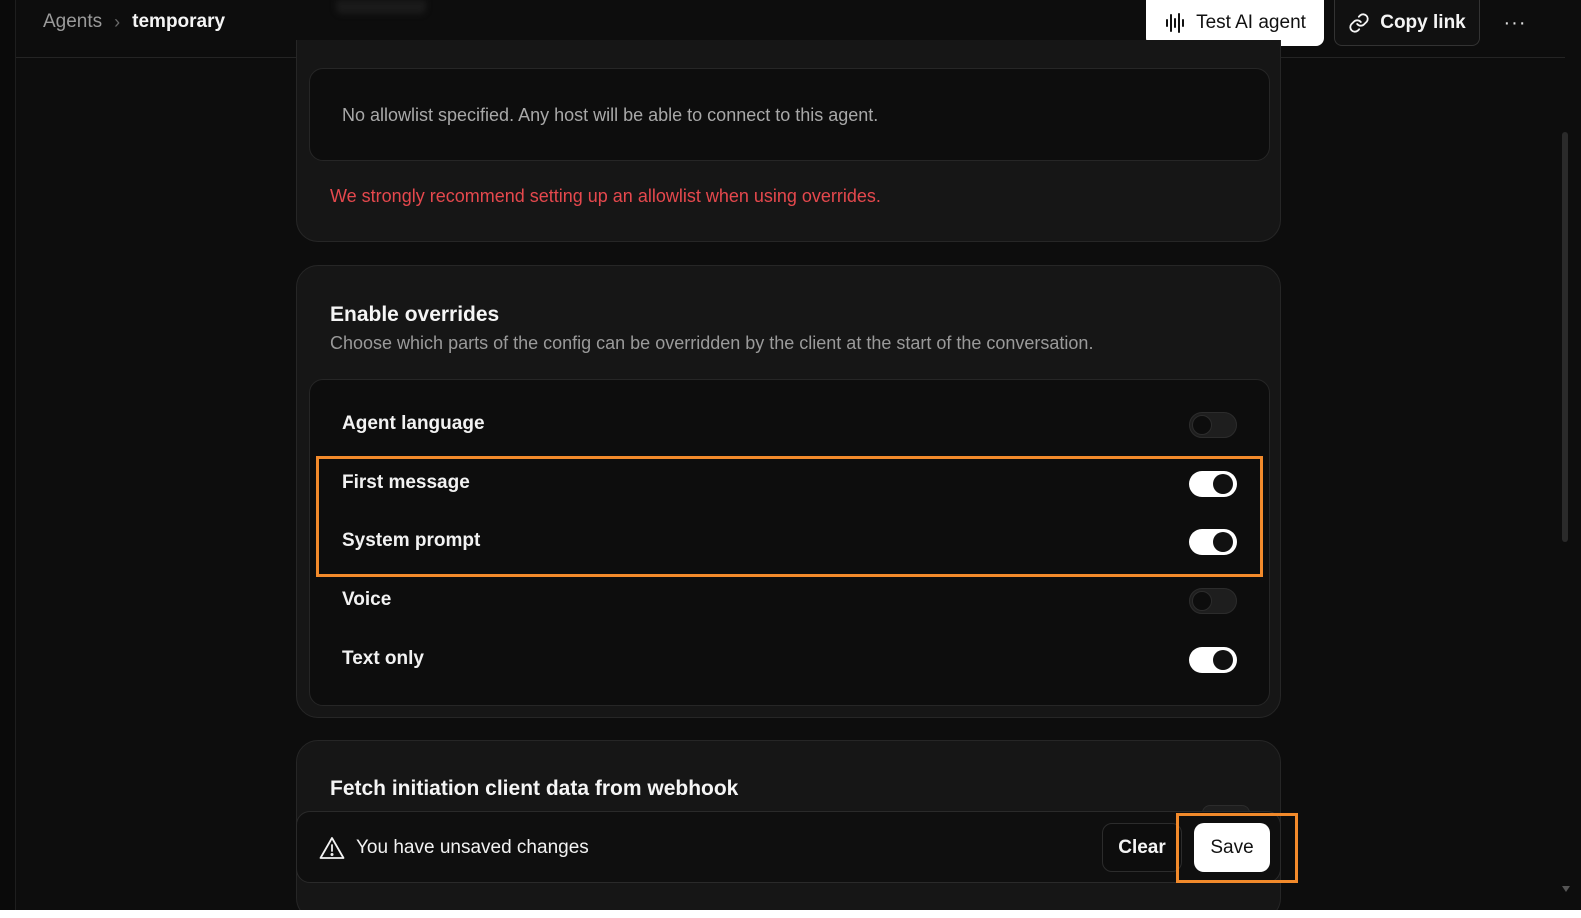 This screenshot has height=918, width=1581. What do you see at coordinates (1175, 23) in the screenshot?
I see `waveform-icon` at bounding box center [1175, 23].